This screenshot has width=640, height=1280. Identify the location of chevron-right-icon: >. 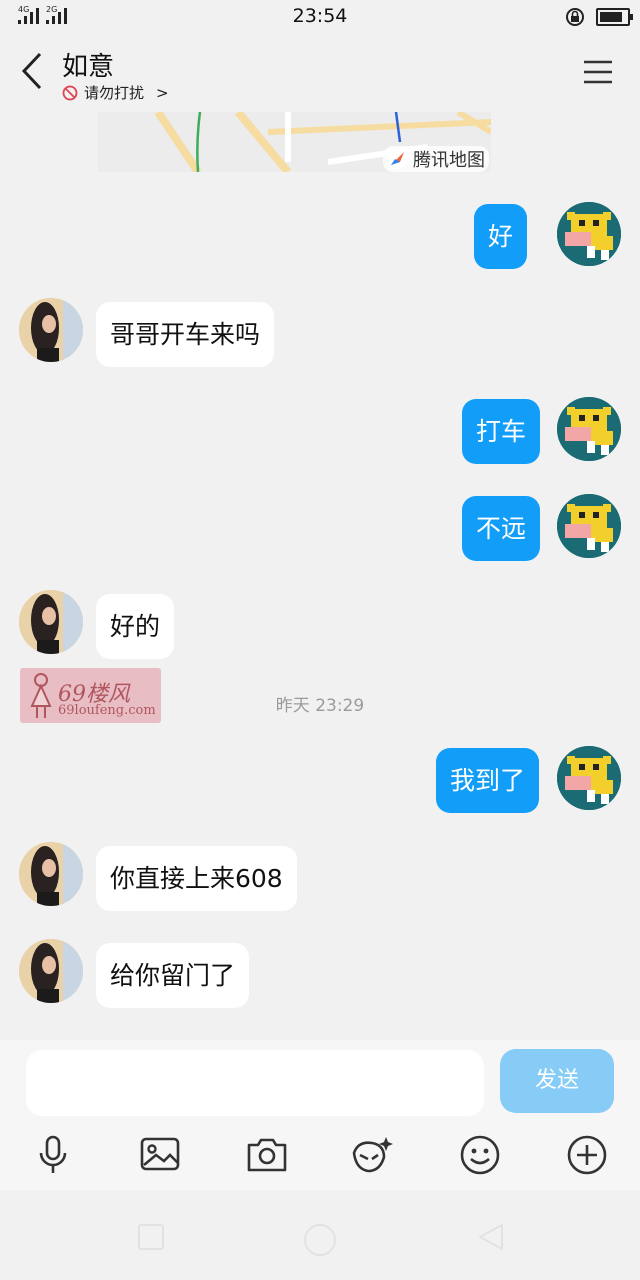
(162, 92).